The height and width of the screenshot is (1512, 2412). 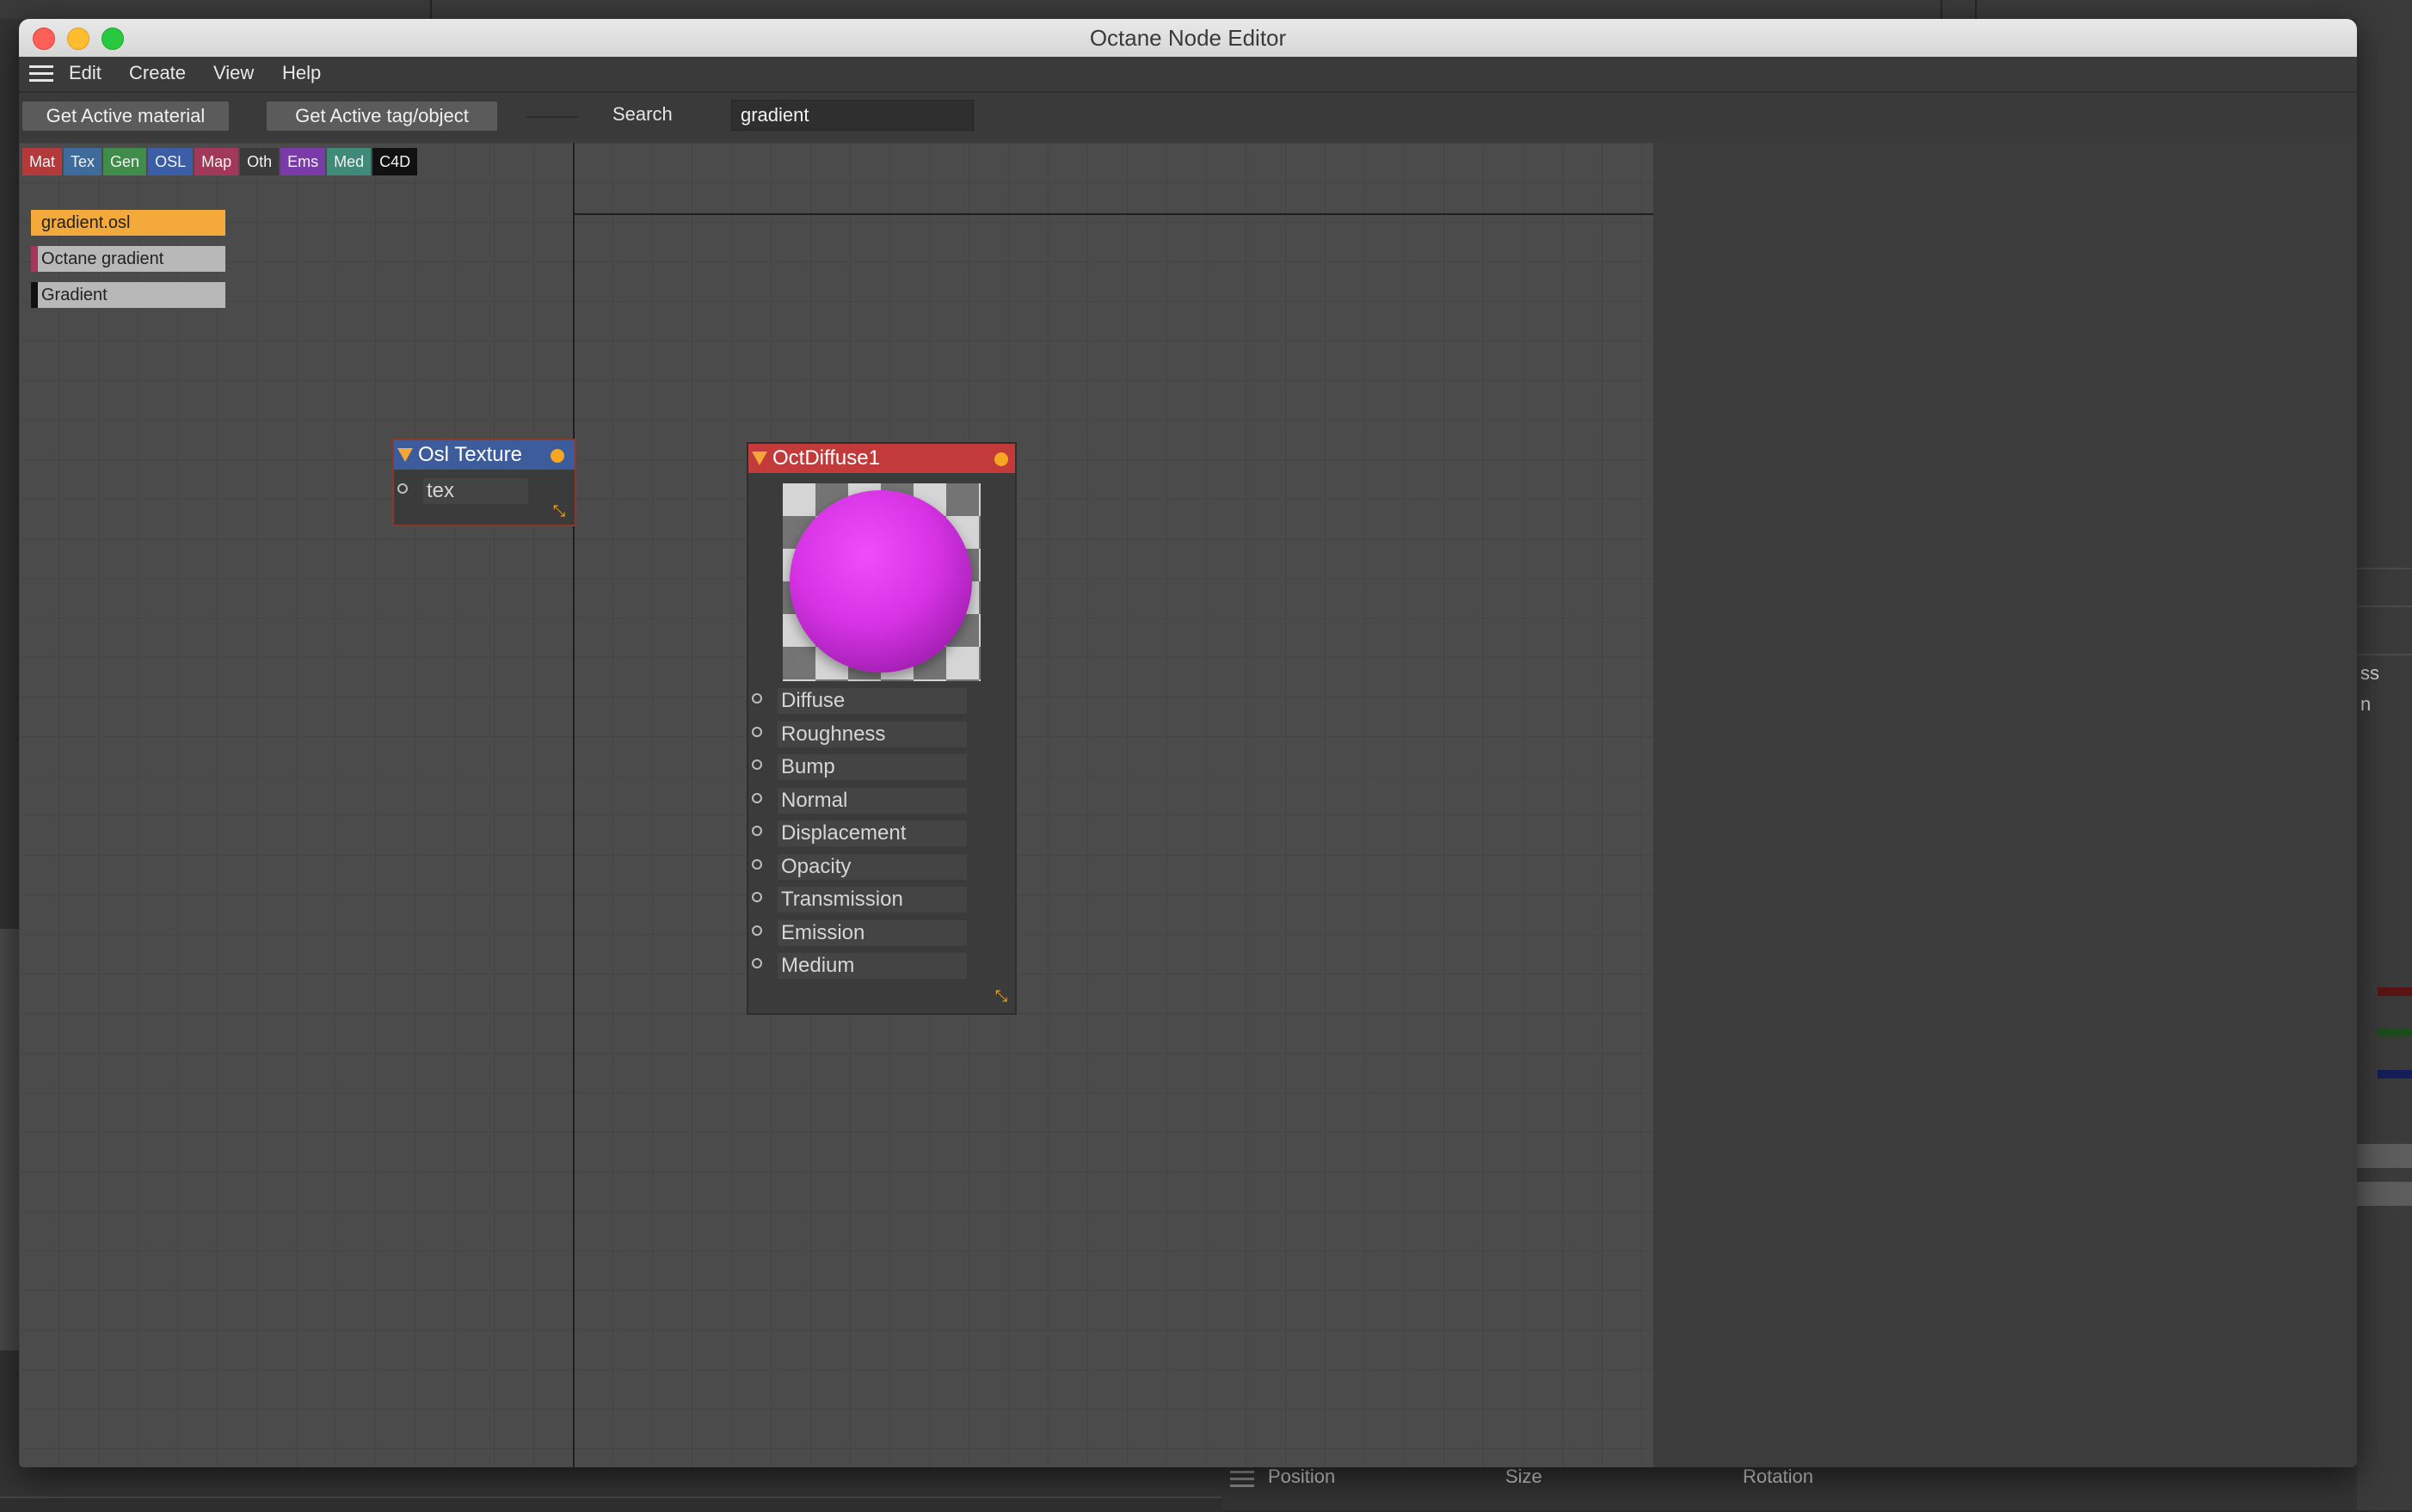 I want to click on port-label: Transmission, so click(x=872, y=900).